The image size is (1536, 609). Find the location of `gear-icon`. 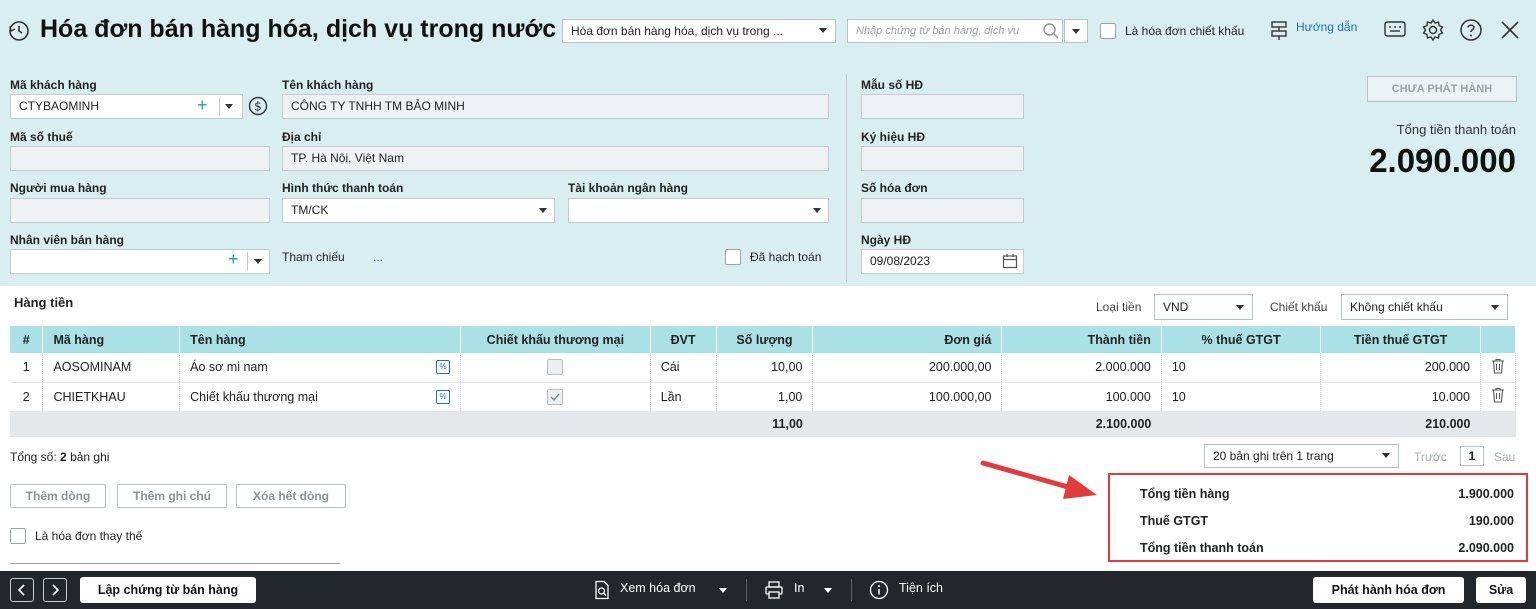

gear-icon is located at coordinates (1433, 30).